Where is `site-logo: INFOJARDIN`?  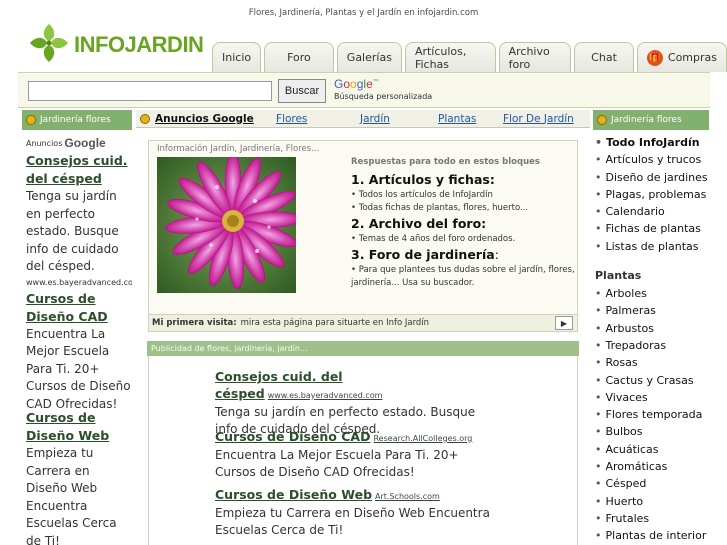
site-logo: INFOJARDIN is located at coordinates (115, 43).